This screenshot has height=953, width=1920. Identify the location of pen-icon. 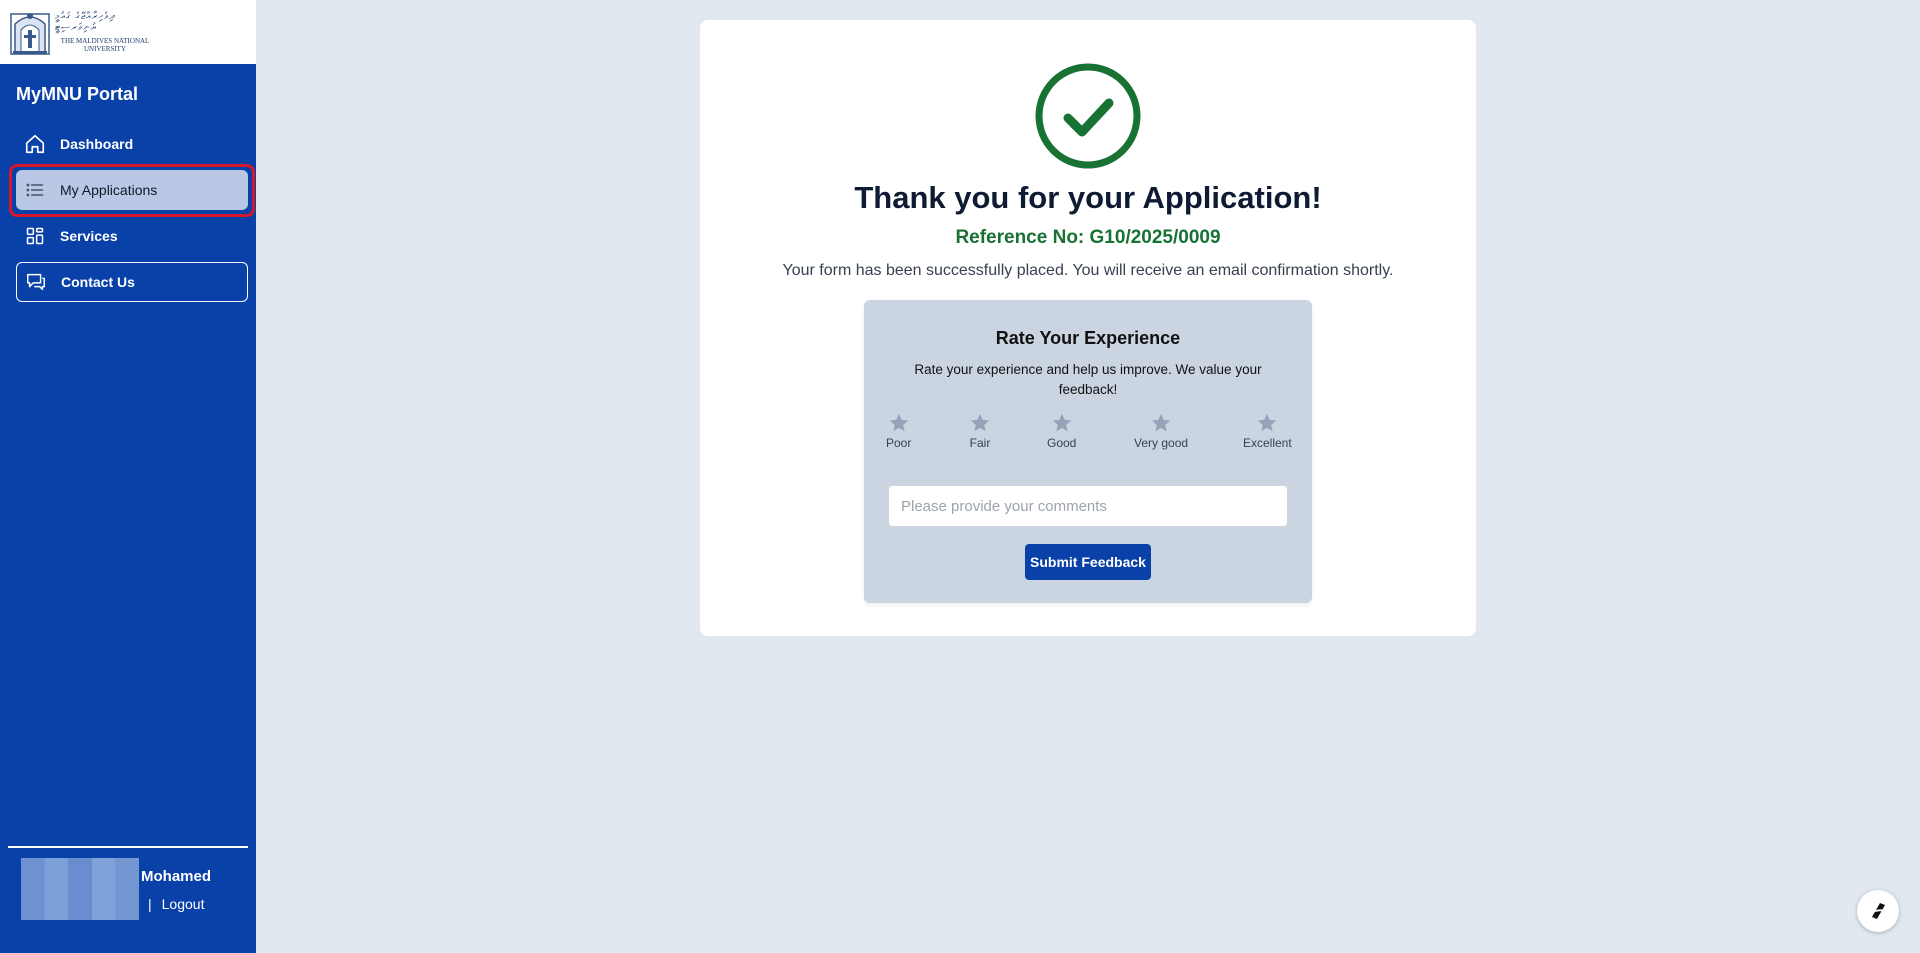
(1878, 911).